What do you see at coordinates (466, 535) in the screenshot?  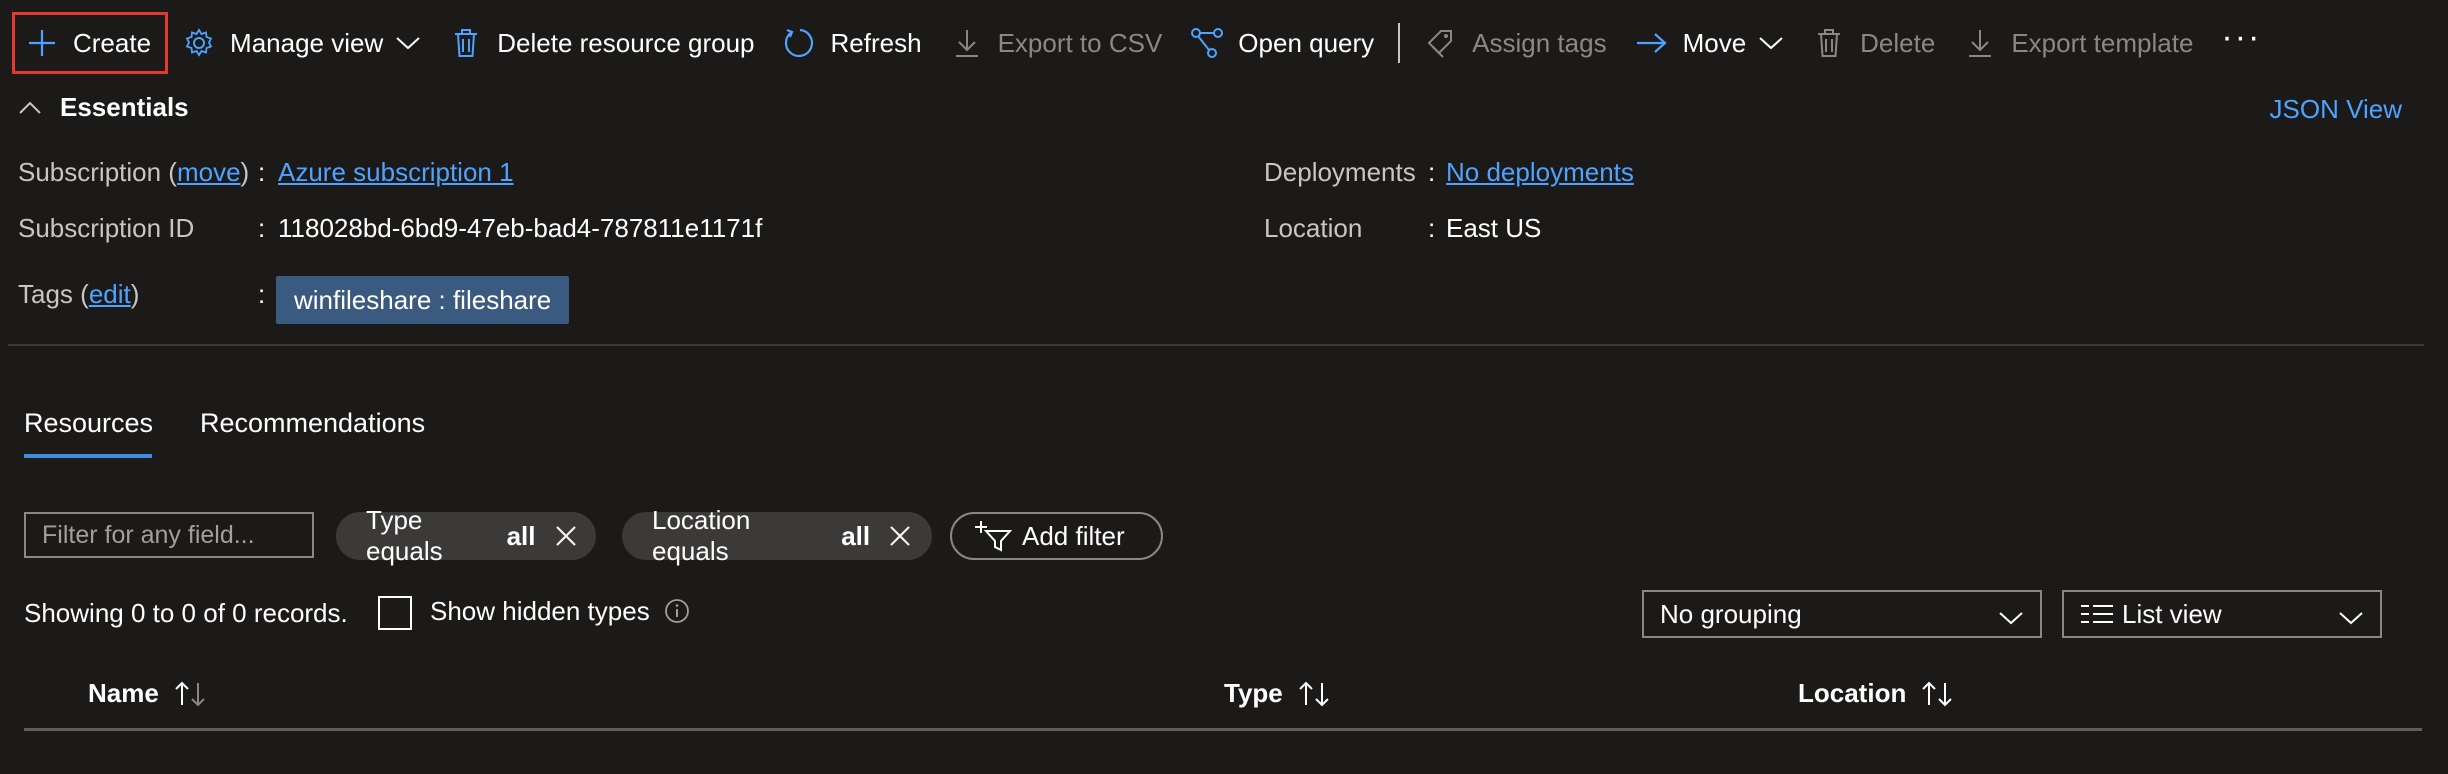 I see `type-filter-pill: Type equals all` at bounding box center [466, 535].